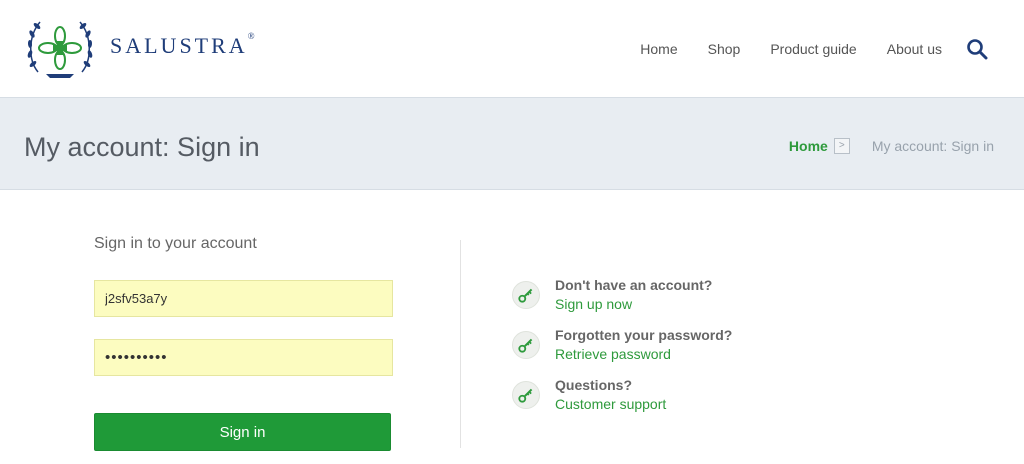 The height and width of the screenshot is (464, 1024). Describe the element at coordinates (179, 45) in the screenshot. I see `brand-text: SALUSTRA` at that location.